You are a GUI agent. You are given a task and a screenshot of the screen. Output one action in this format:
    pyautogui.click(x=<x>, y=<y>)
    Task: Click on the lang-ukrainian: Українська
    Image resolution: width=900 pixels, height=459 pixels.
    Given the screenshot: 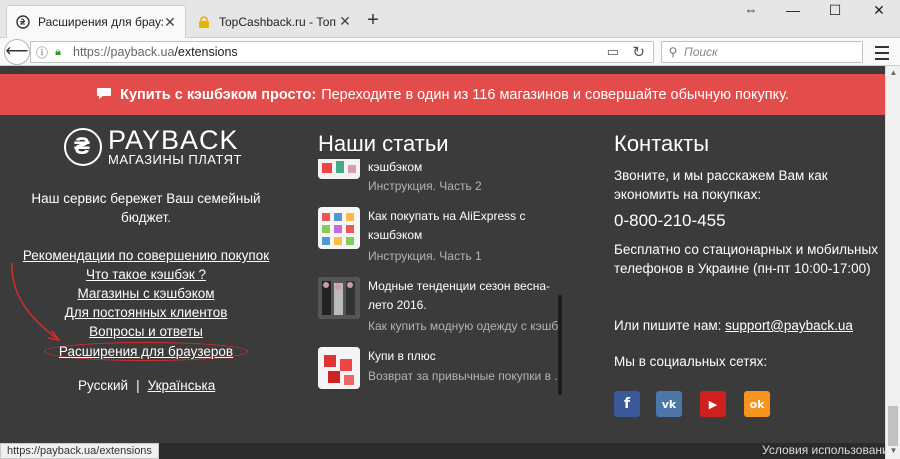 What is the action you would take?
    pyautogui.click(x=182, y=385)
    